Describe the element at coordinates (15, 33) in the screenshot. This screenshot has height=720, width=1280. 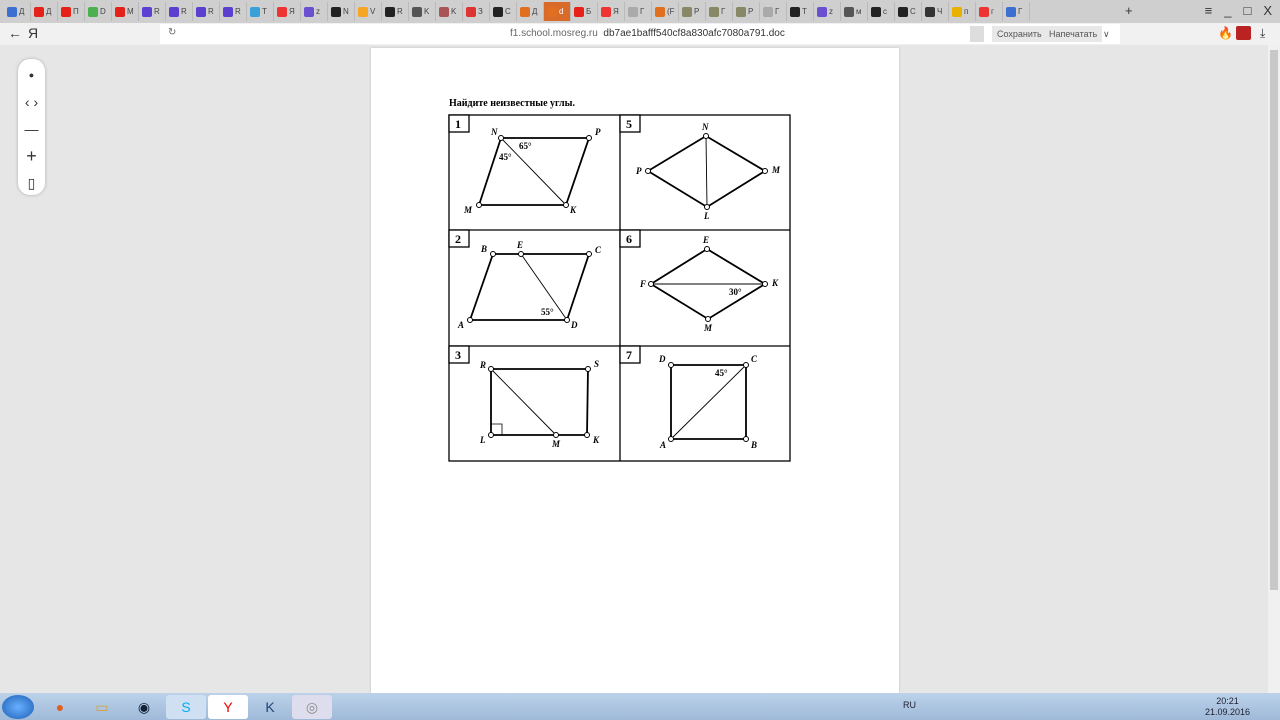
I see `back-button: ←` at that location.